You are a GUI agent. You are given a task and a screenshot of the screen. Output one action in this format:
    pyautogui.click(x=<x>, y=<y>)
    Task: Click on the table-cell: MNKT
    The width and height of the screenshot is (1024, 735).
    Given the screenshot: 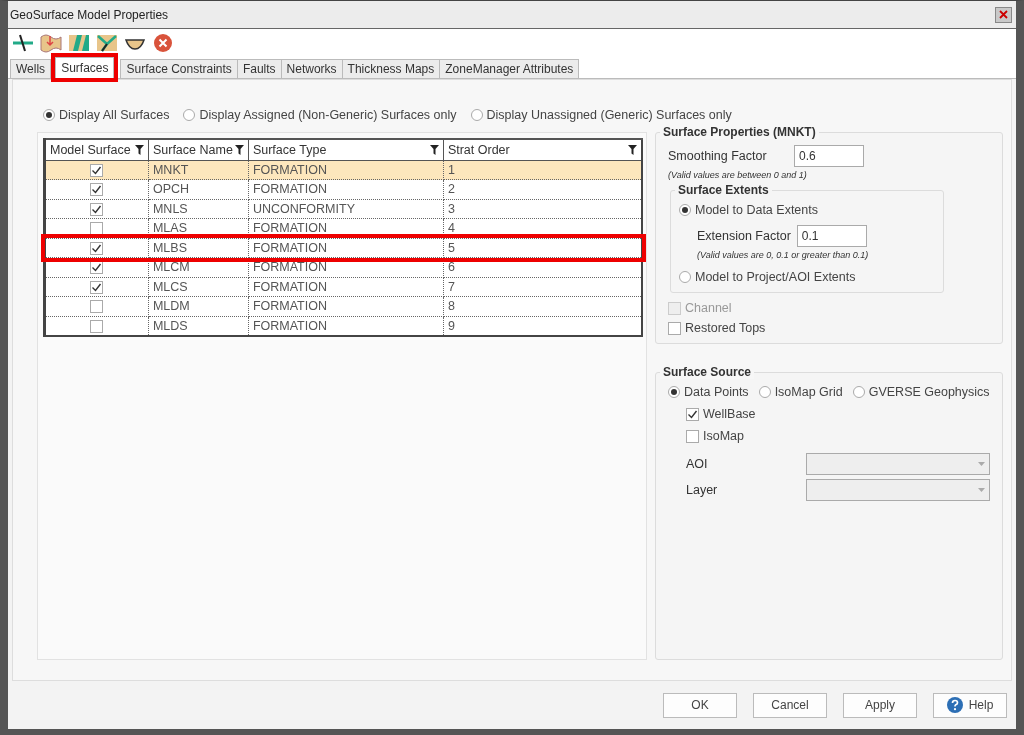 What is the action you would take?
    pyautogui.click(x=198, y=170)
    